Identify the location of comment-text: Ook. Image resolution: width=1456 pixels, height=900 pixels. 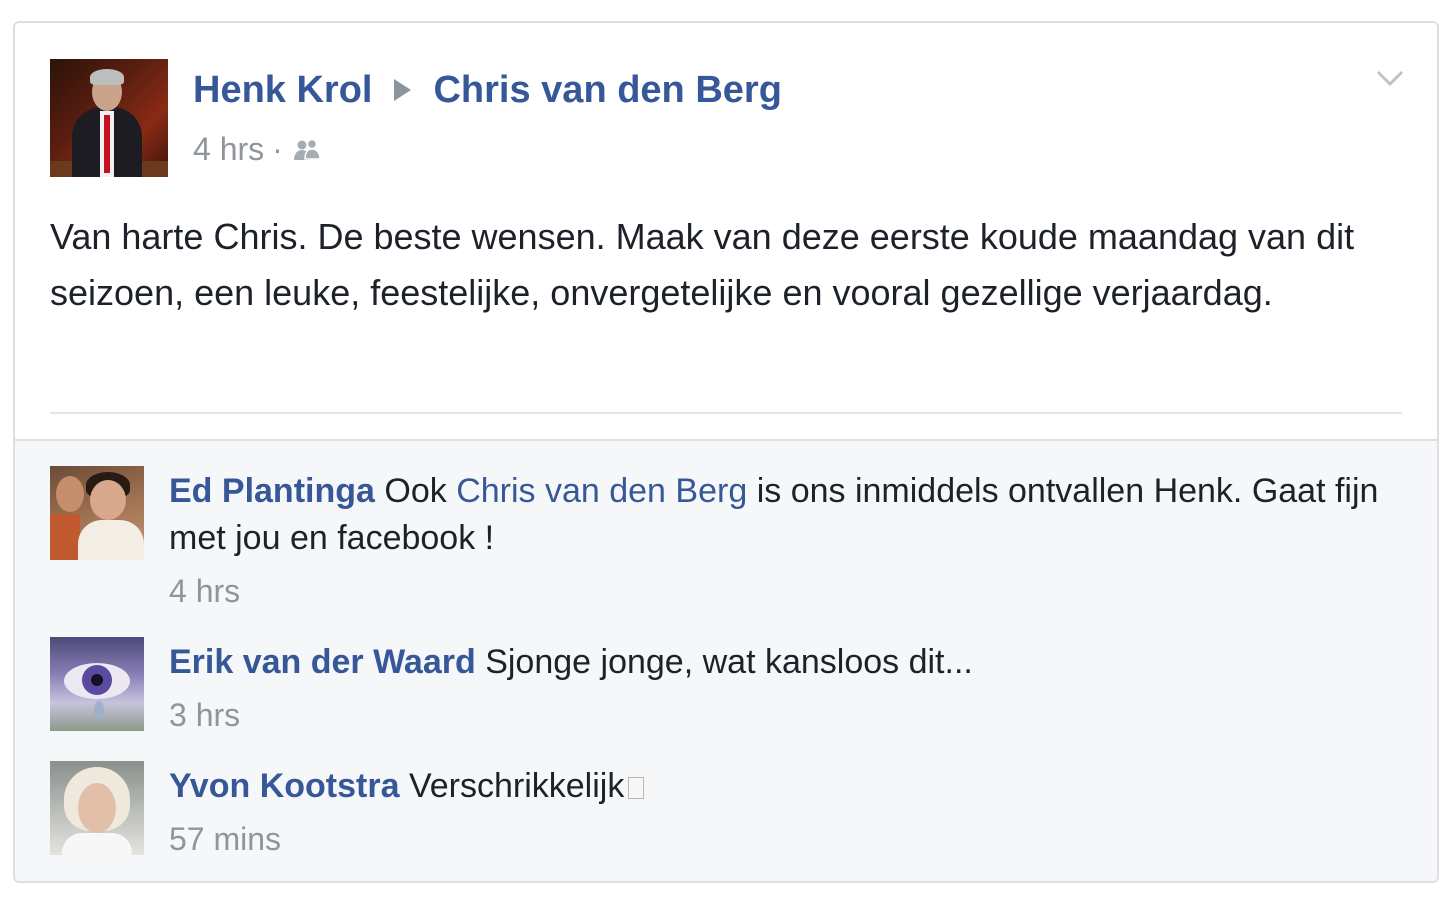
(415, 491).